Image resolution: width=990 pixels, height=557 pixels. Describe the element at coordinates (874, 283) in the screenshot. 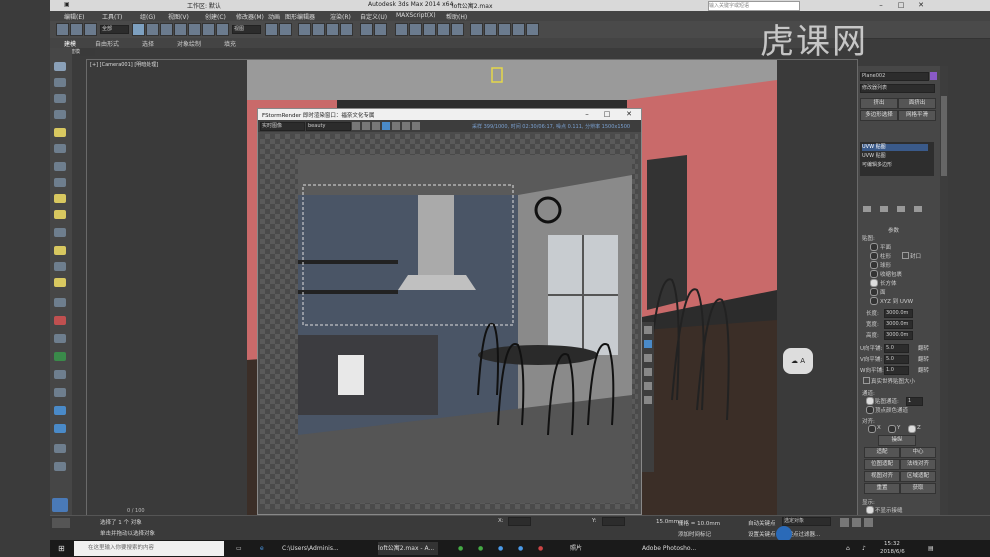

I see `radio-box` at that location.